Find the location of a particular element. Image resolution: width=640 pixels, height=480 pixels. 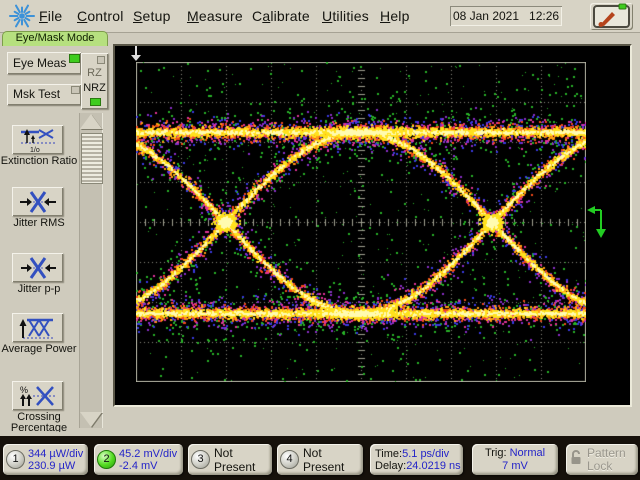

jitter-rms-icon is located at coordinates (37, 201).